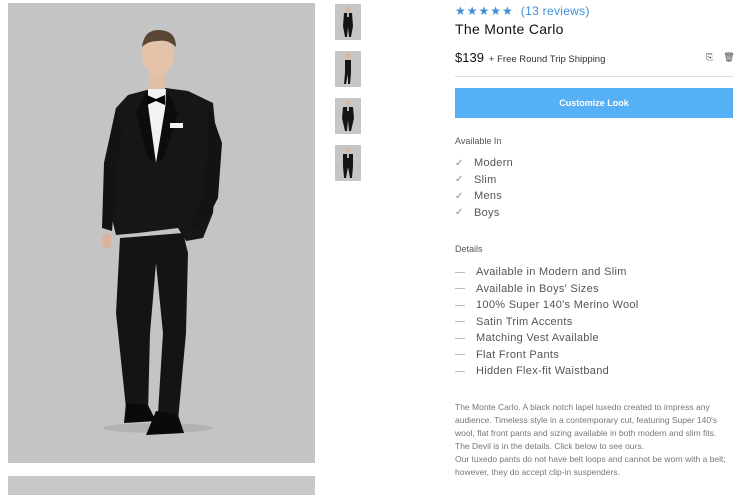 This screenshot has width=750, height=495. What do you see at coordinates (720, 58) in the screenshot?
I see `action-icons: ⎘ 🗑` at bounding box center [720, 58].